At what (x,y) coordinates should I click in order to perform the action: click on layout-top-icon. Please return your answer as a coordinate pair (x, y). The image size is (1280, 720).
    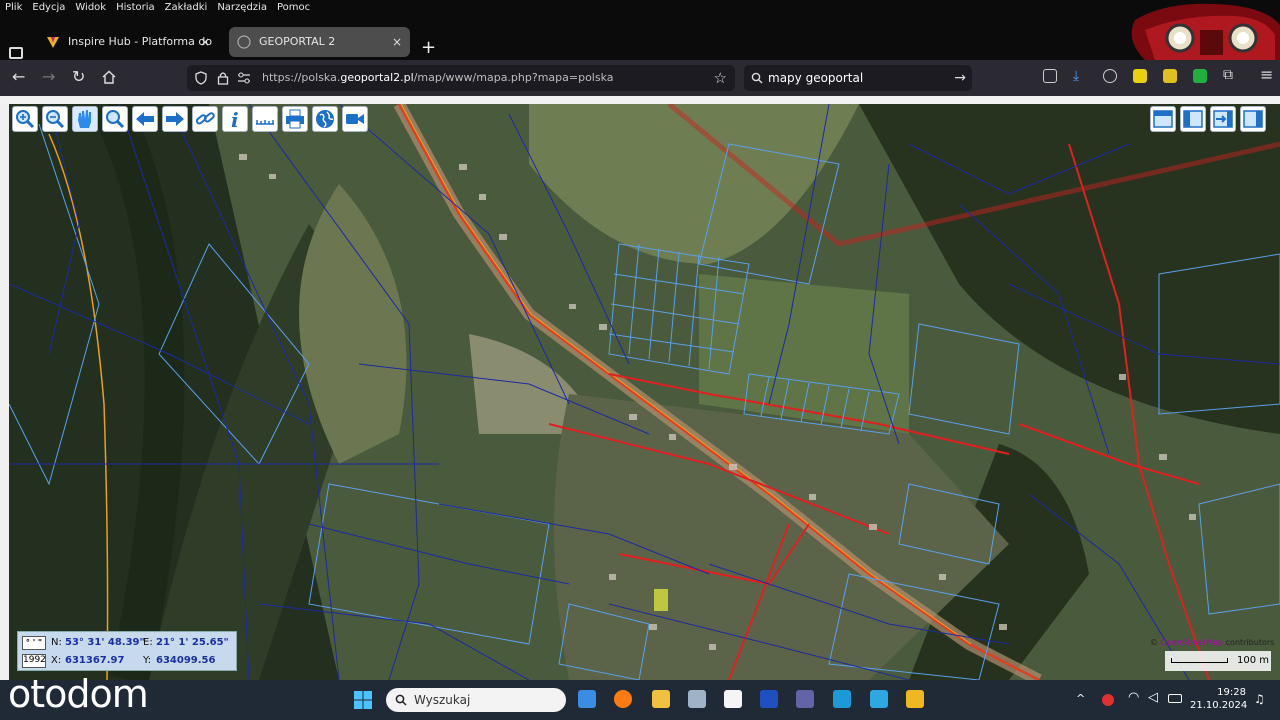
    Looking at the image, I should click on (1163, 119).